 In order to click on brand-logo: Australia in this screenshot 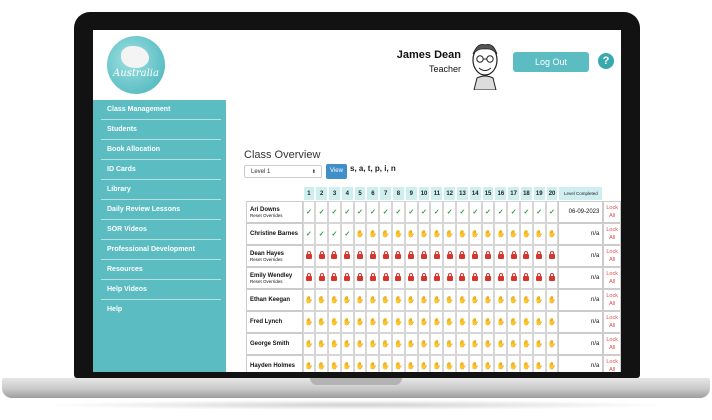, I will do `click(136, 65)`.